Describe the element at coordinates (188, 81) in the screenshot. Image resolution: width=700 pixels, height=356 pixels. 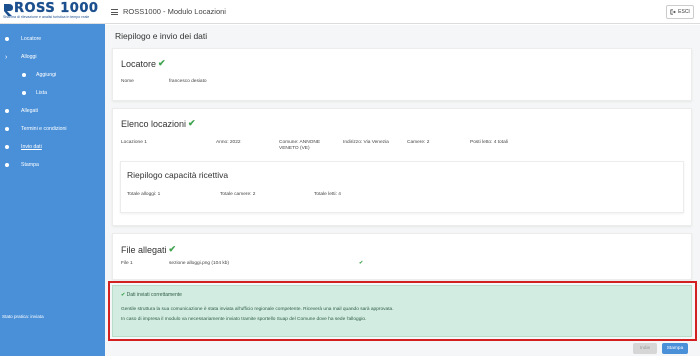
I see `name-value: francesco desiato` at that location.